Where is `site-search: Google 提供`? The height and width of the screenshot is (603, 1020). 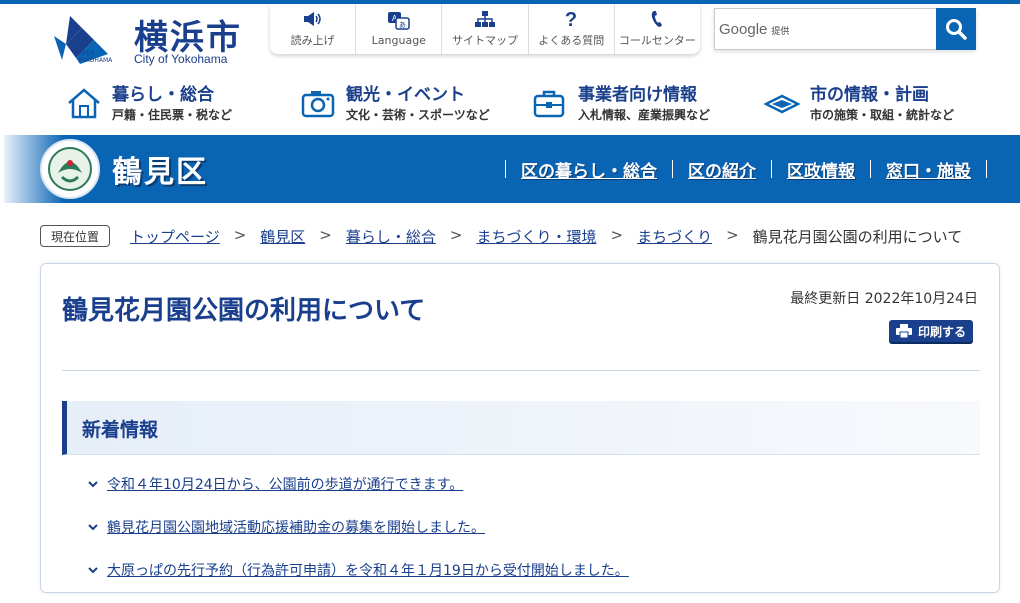 site-search: Google 提供 is located at coordinates (845, 29).